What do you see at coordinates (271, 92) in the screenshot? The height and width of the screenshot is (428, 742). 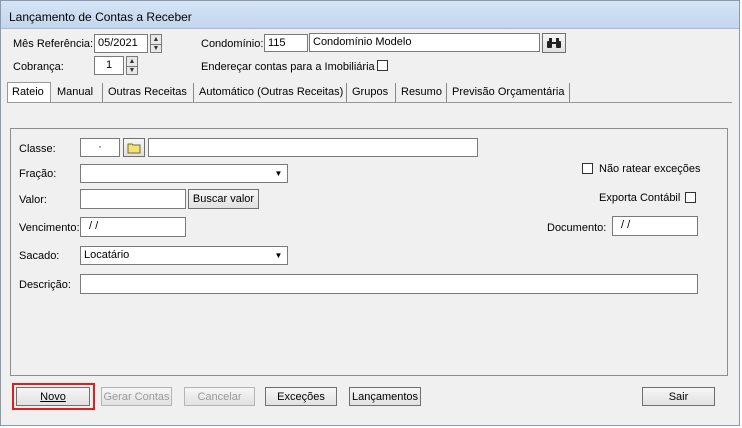 I see `tab-automatico: Automático (Outras Receitas)` at bounding box center [271, 92].